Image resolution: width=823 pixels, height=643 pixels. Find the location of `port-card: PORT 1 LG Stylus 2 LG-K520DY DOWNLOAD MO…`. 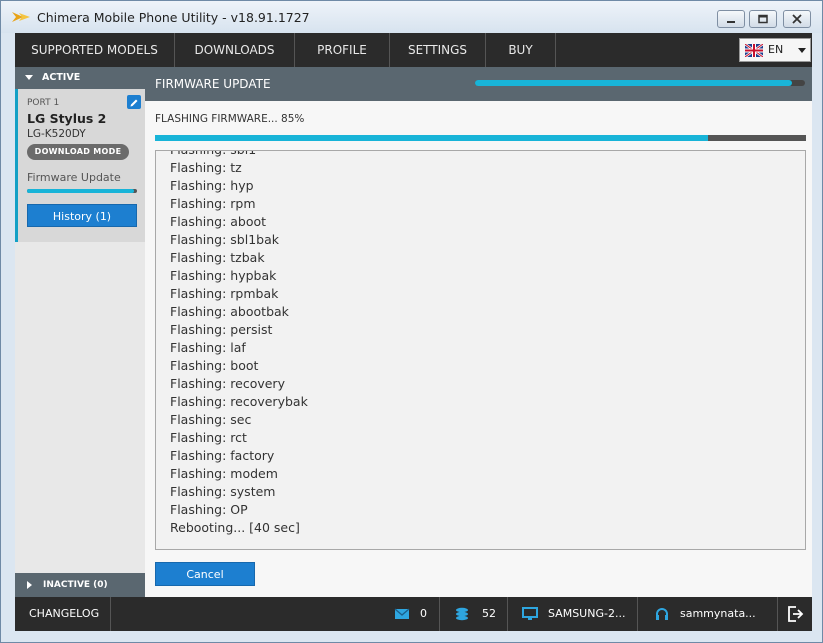

port-card: PORT 1 LG Stylus 2 LG-K520DY DOWNLOAD MO… is located at coordinates (80, 165).